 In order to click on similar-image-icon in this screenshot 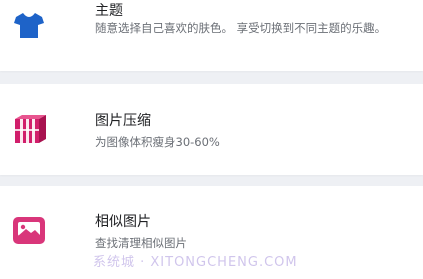, I will do `click(29, 230)`.